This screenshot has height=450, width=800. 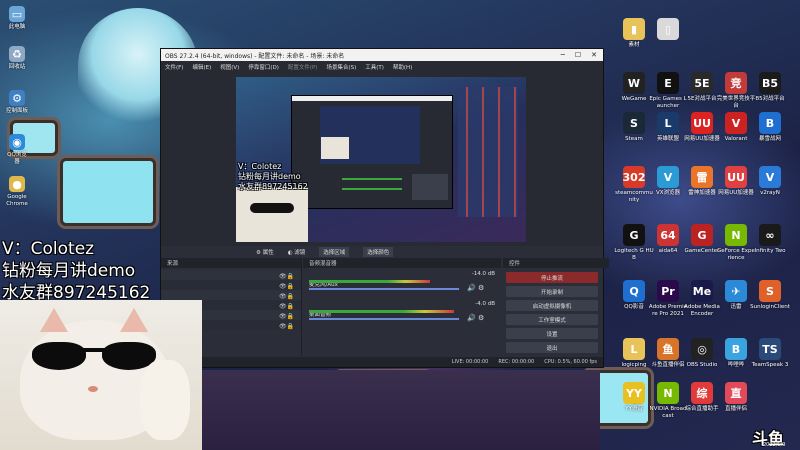 What do you see at coordinates (335, 148) in the screenshot?
I see `preview-cat-small` at bounding box center [335, 148].